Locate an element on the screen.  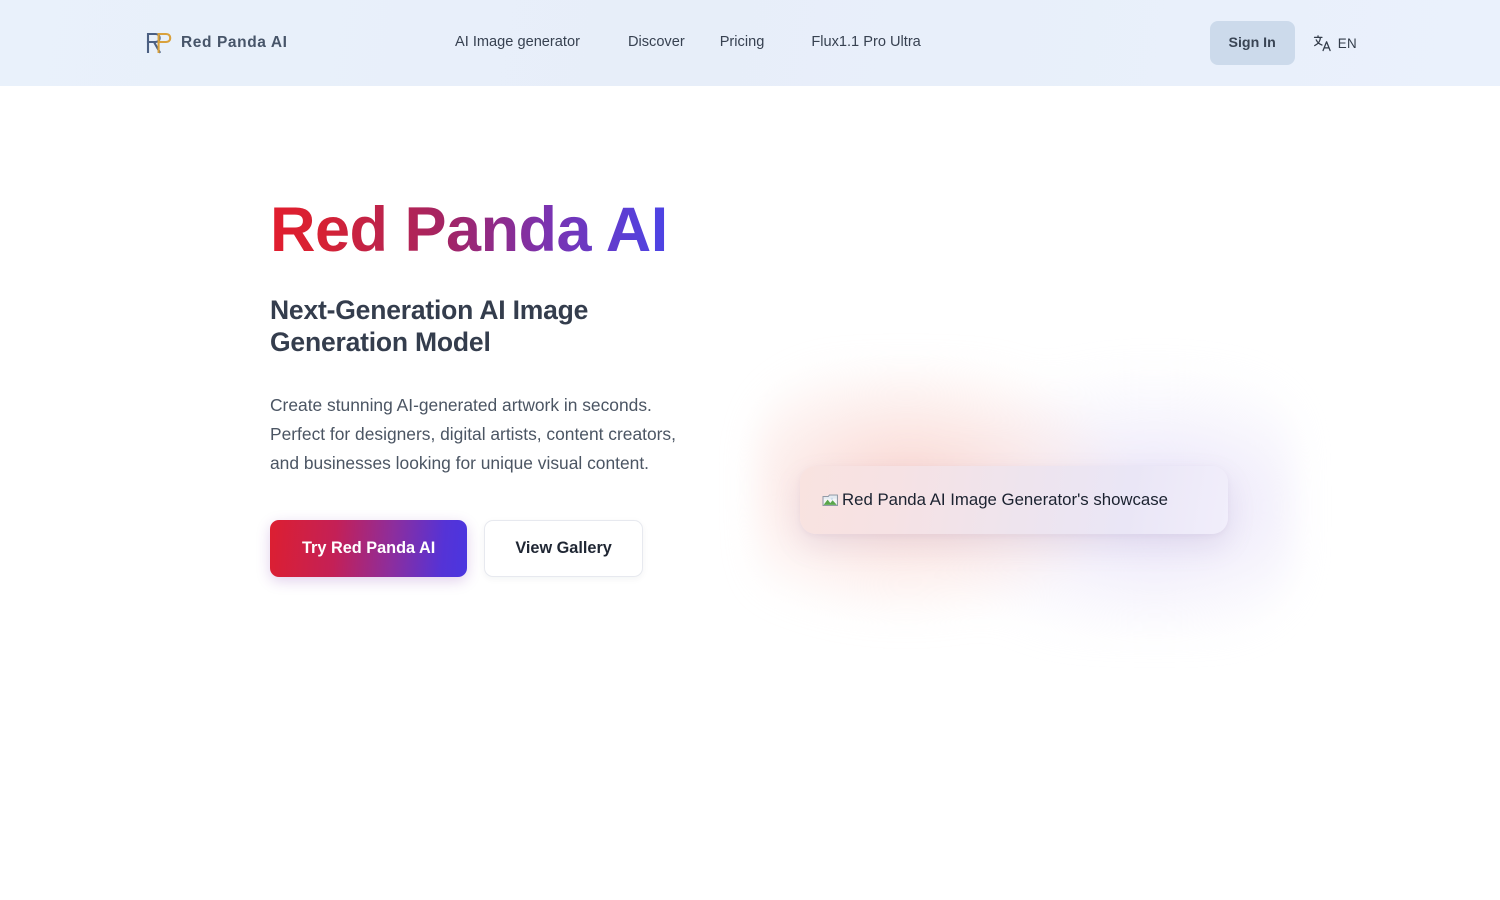
try-red-panda-ai-button: Try Red Panda AI is located at coordinates (369, 548).